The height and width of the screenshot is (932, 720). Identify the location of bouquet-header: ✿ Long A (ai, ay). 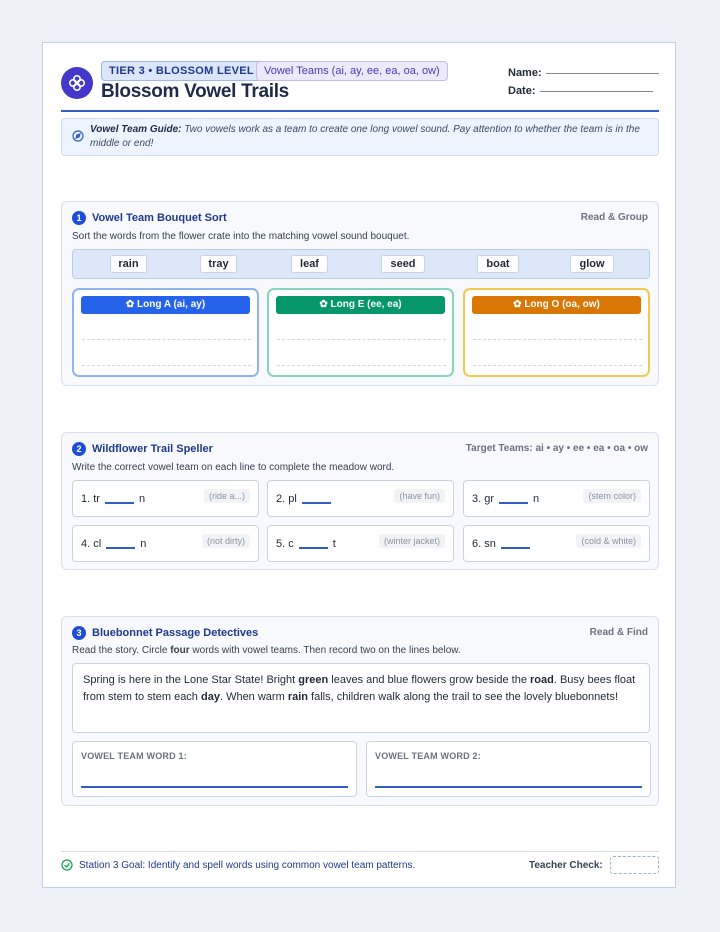
(165, 305).